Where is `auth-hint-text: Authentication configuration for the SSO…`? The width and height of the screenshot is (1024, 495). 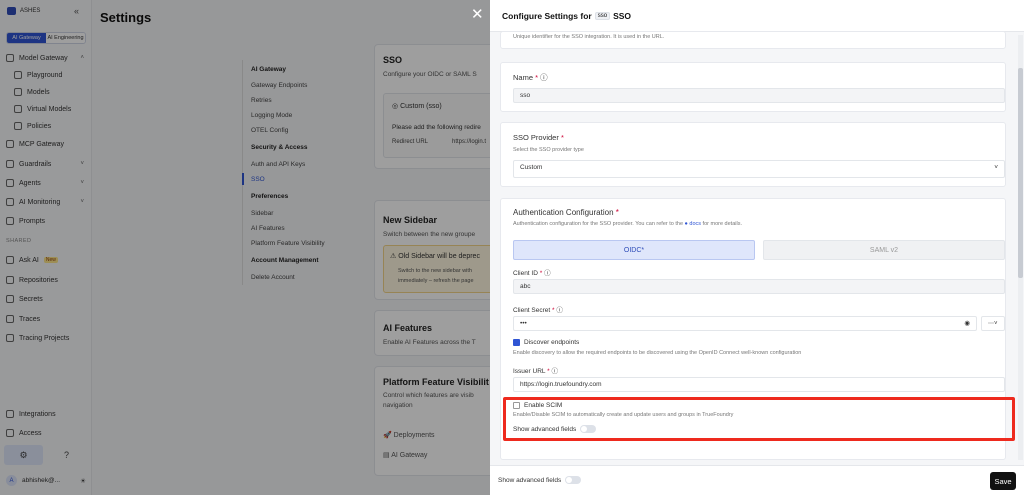 auth-hint-text: Authentication configuration for the SSO… is located at coordinates (598, 224).